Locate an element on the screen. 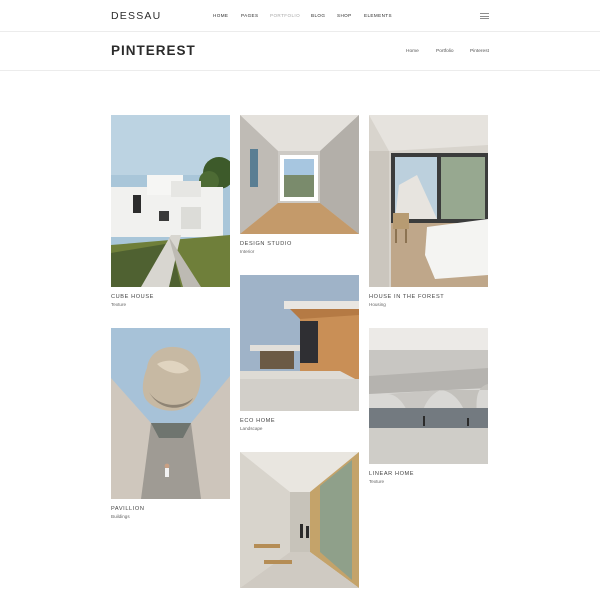 The image size is (600, 600). portfolio-item-linear-home: LINEAR HOME Texture is located at coordinates (428, 406).